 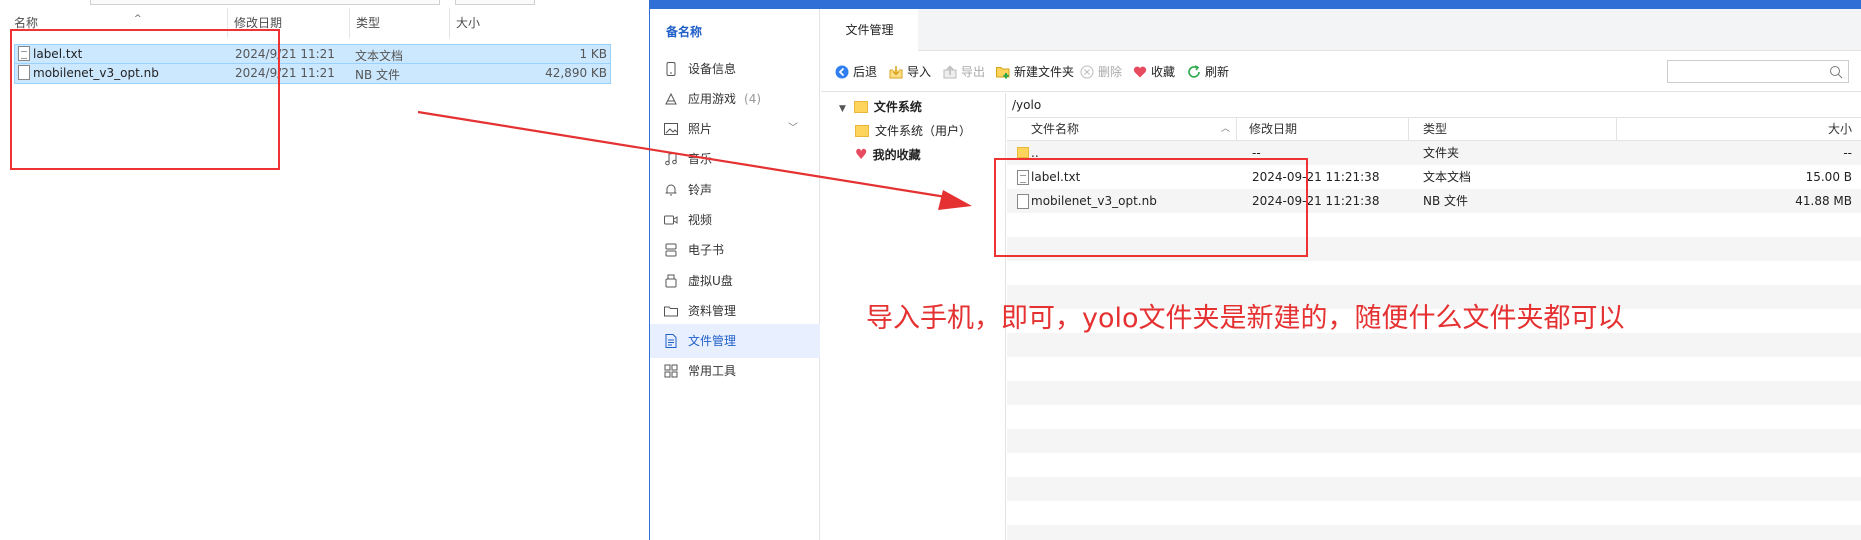 I want to click on delete-button: 删除, so click(x=1101, y=72).